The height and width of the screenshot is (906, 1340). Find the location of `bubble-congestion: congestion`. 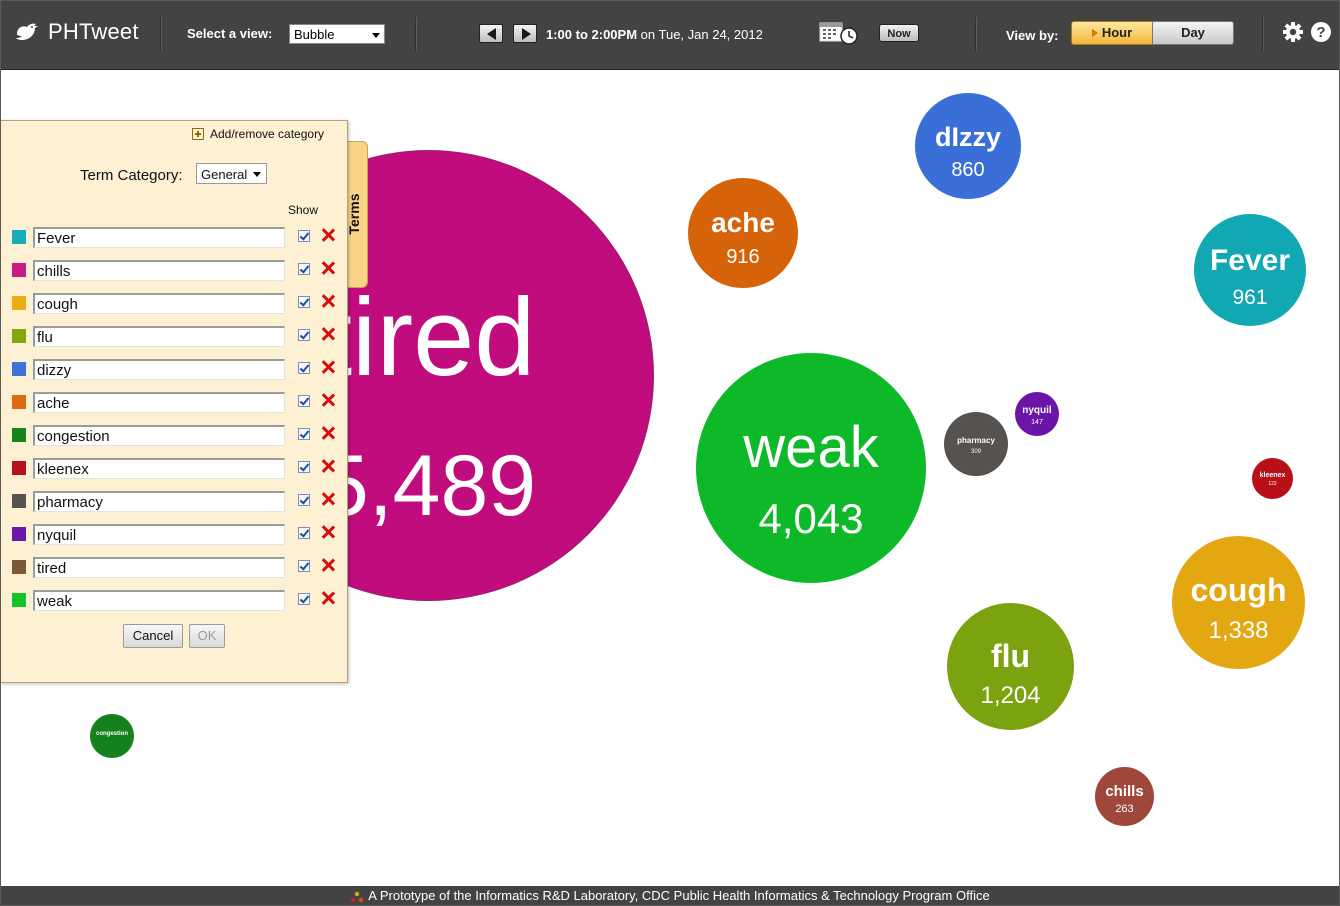

bubble-congestion: congestion is located at coordinates (112, 736).